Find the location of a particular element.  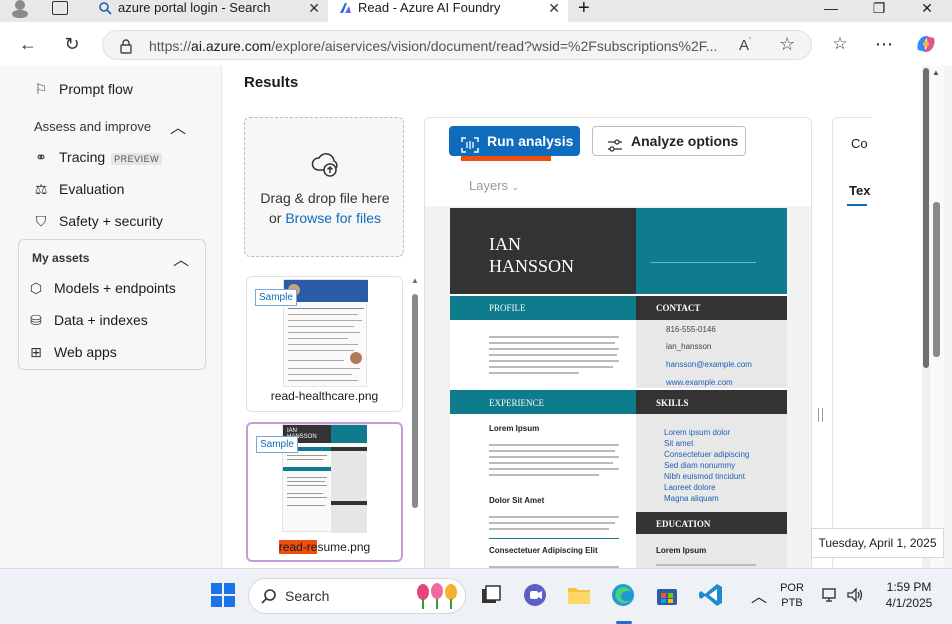

store-app-icon is located at coordinates (668, 596).